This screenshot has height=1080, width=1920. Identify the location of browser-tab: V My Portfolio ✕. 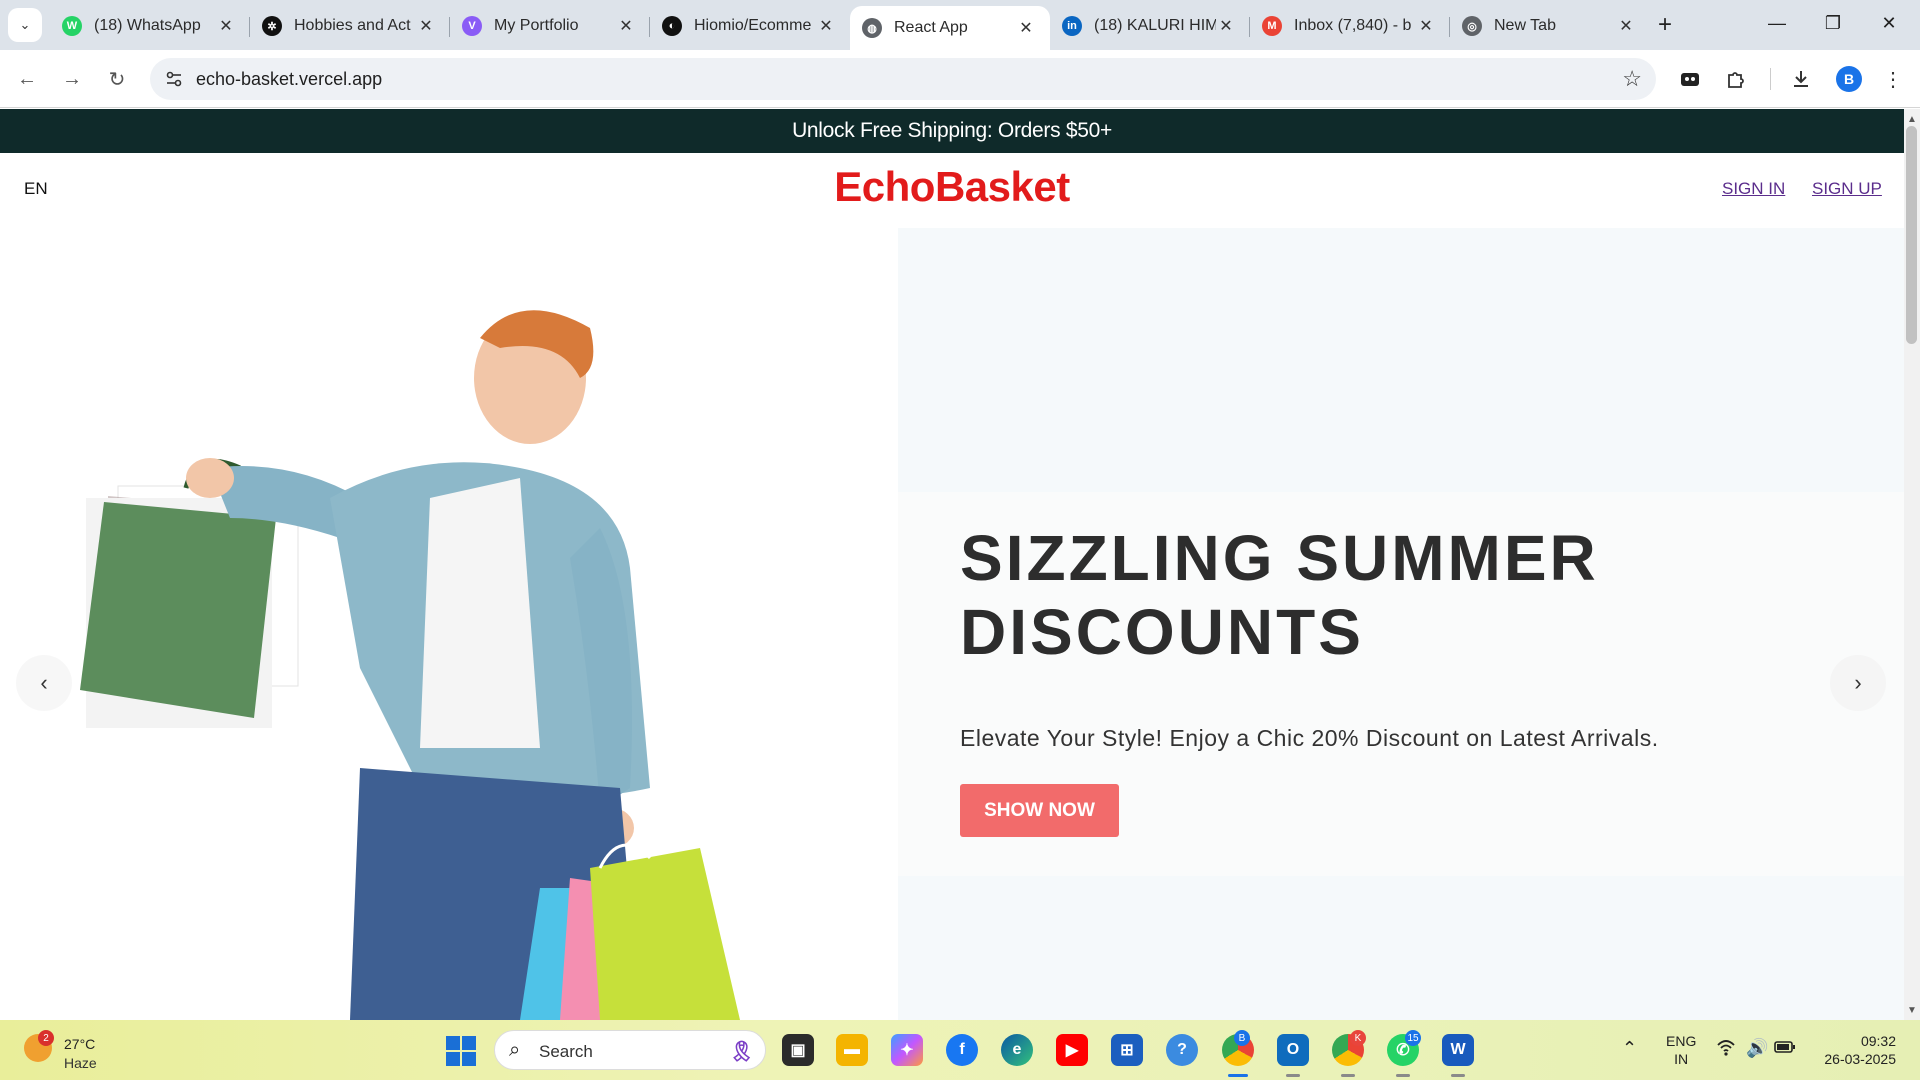
(550, 26).